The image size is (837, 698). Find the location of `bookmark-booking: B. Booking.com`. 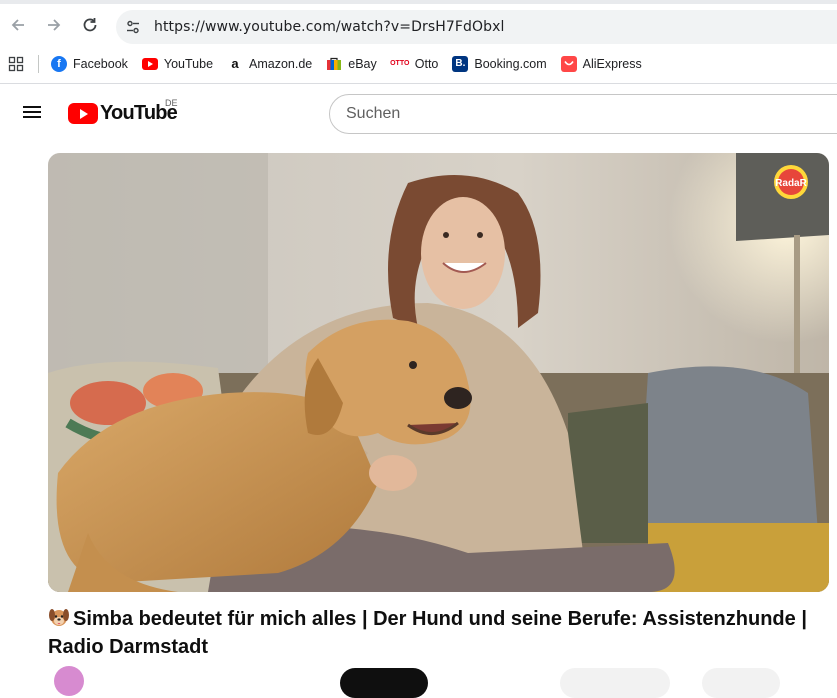

bookmark-booking: B. Booking.com is located at coordinates (499, 64).